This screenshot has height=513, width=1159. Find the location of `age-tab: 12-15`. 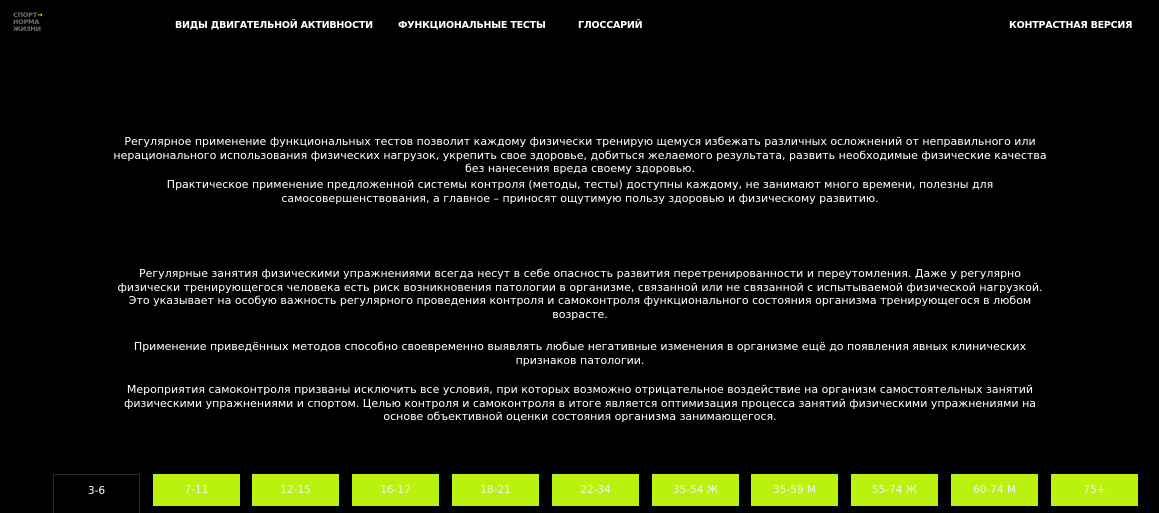

age-tab: 12-15 is located at coordinates (295, 490).